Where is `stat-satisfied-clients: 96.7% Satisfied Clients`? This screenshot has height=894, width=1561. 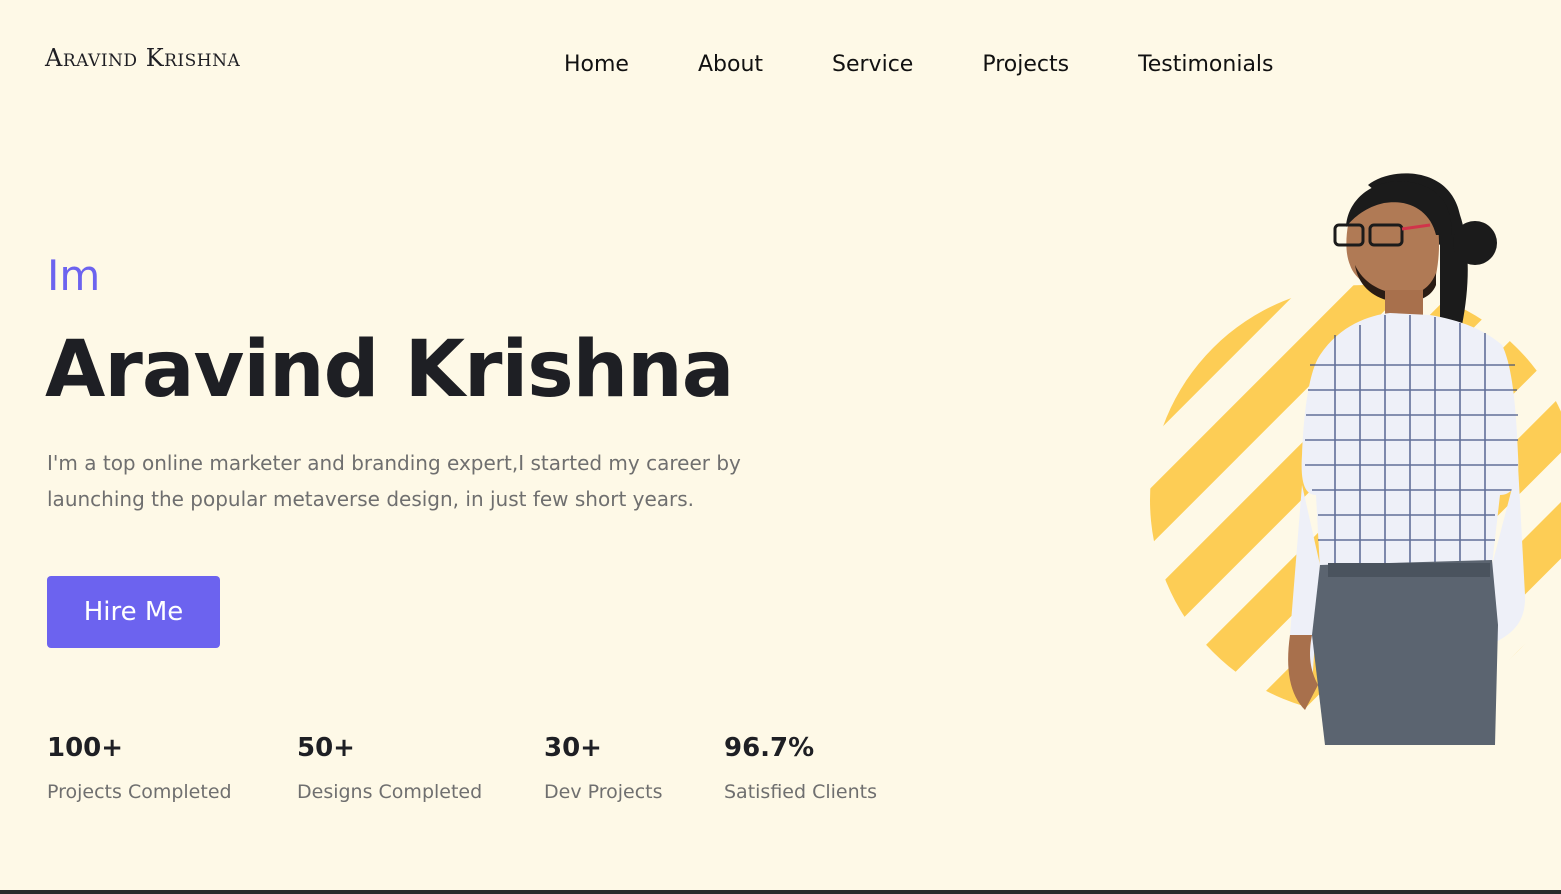 stat-satisfied-clients: 96.7% Satisfied Clients is located at coordinates (800, 768).